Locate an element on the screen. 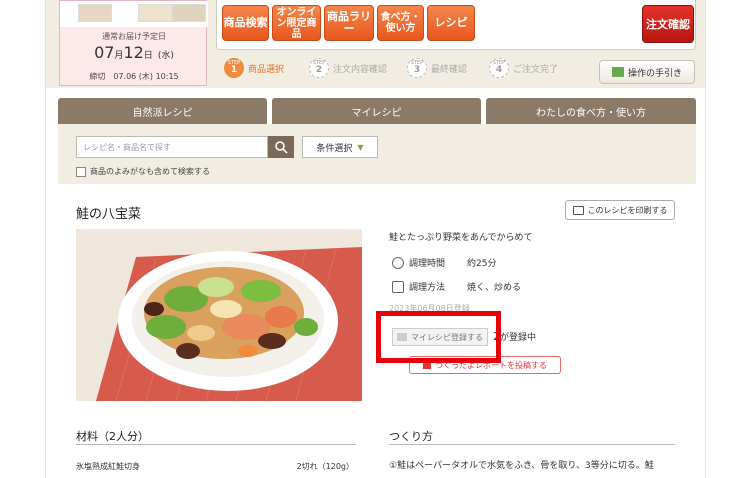  cook-method-row: 調理方法 焼く、炒める is located at coordinates (456, 286).